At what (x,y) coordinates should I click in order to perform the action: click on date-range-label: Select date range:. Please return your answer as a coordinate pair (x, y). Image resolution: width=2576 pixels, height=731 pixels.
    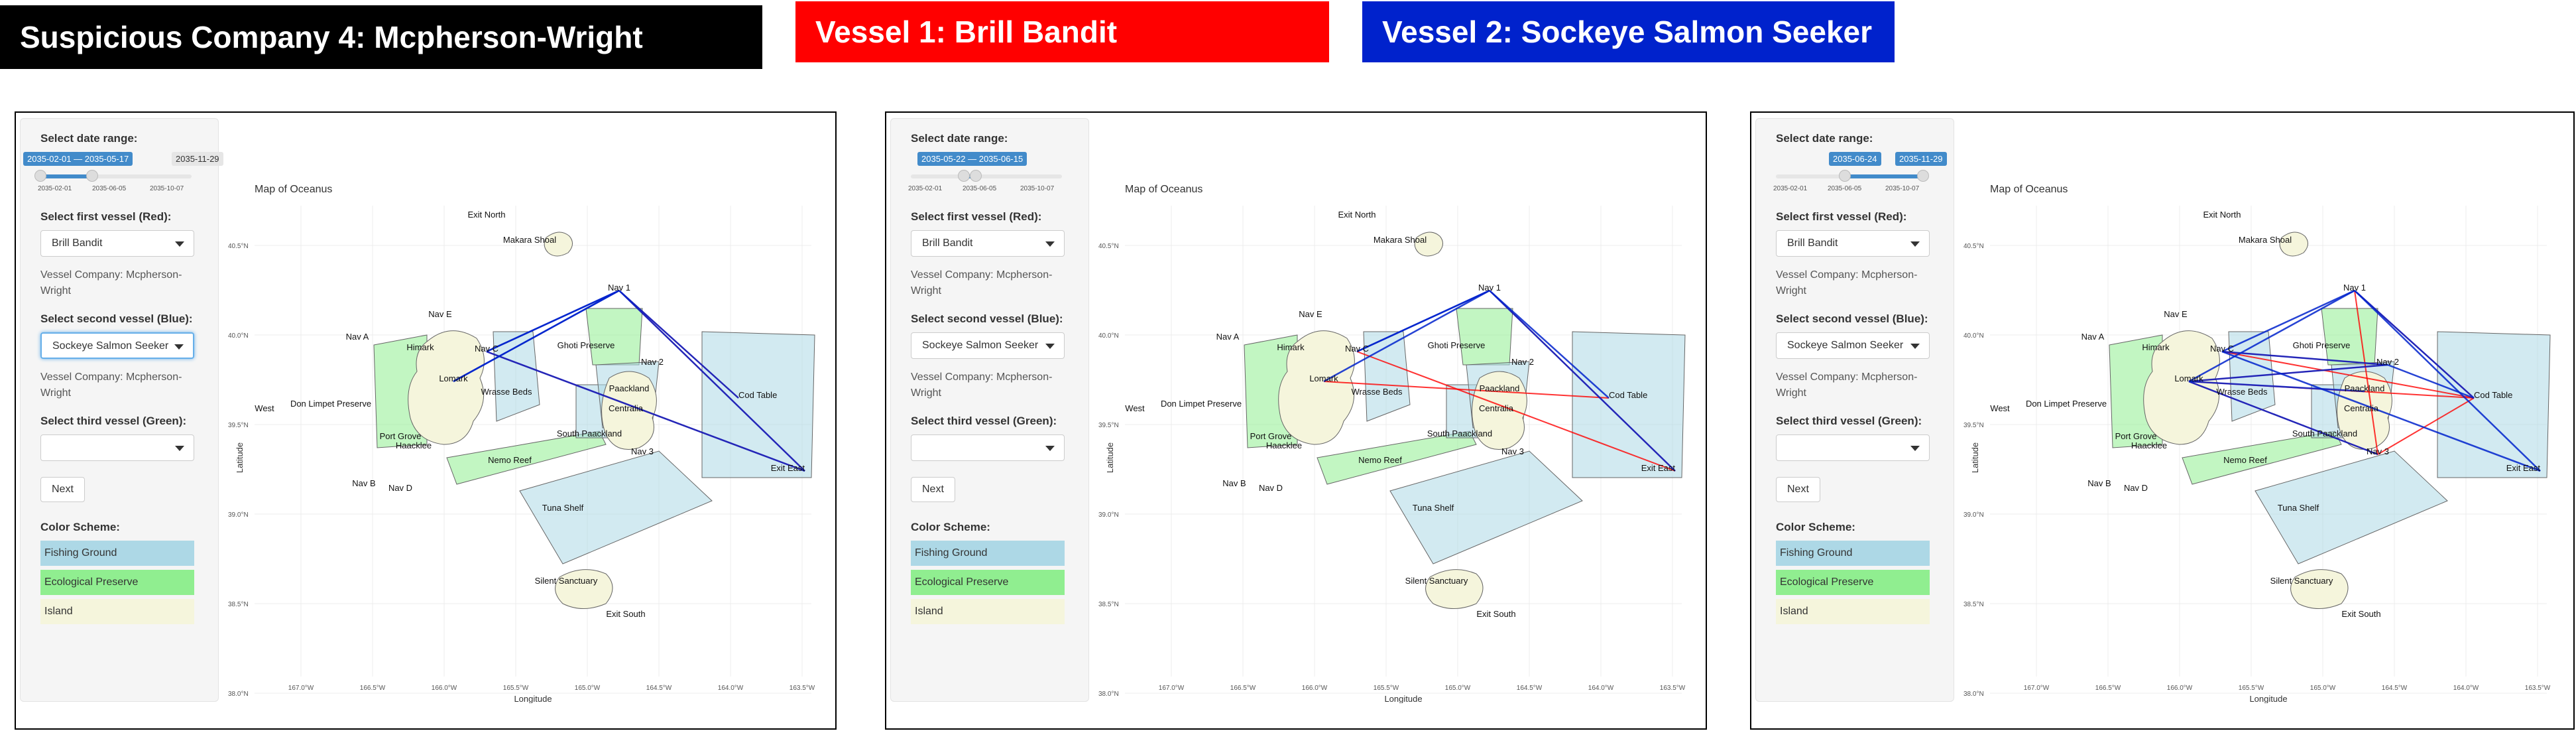
    Looking at the image, I should click on (89, 138).